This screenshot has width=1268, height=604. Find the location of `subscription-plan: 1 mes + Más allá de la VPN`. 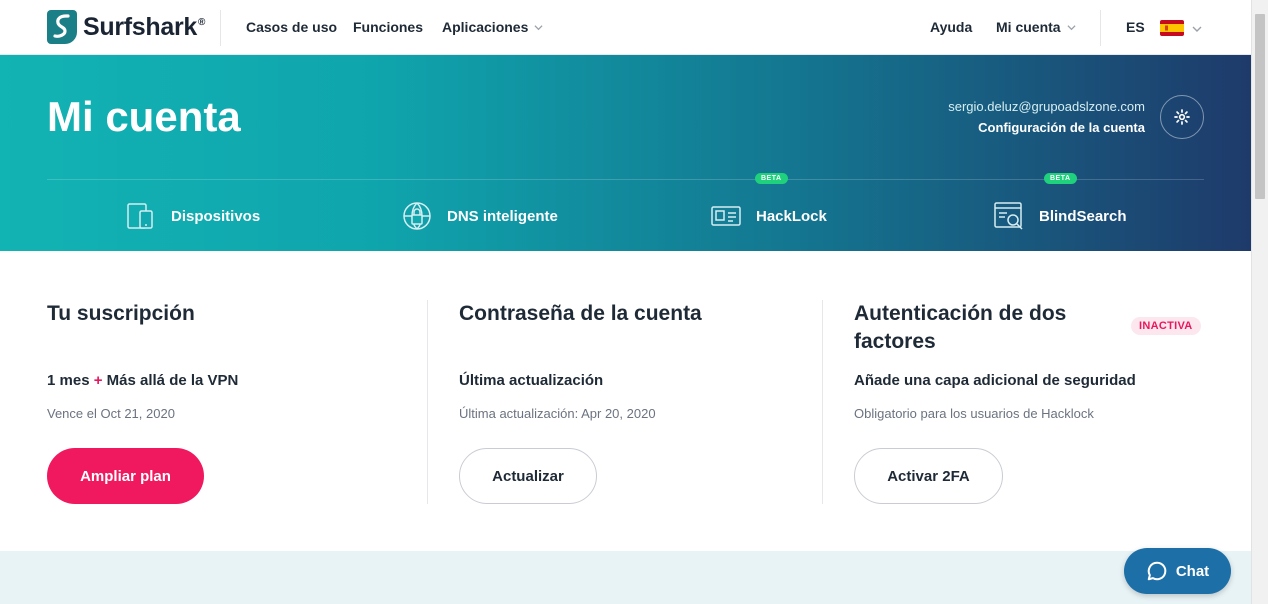

subscription-plan: 1 mes + Más allá de la VPN is located at coordinates (143, 380).